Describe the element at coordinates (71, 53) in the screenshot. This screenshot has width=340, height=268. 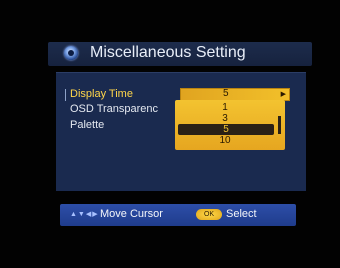
I see `settings-disc-icon` at that location.